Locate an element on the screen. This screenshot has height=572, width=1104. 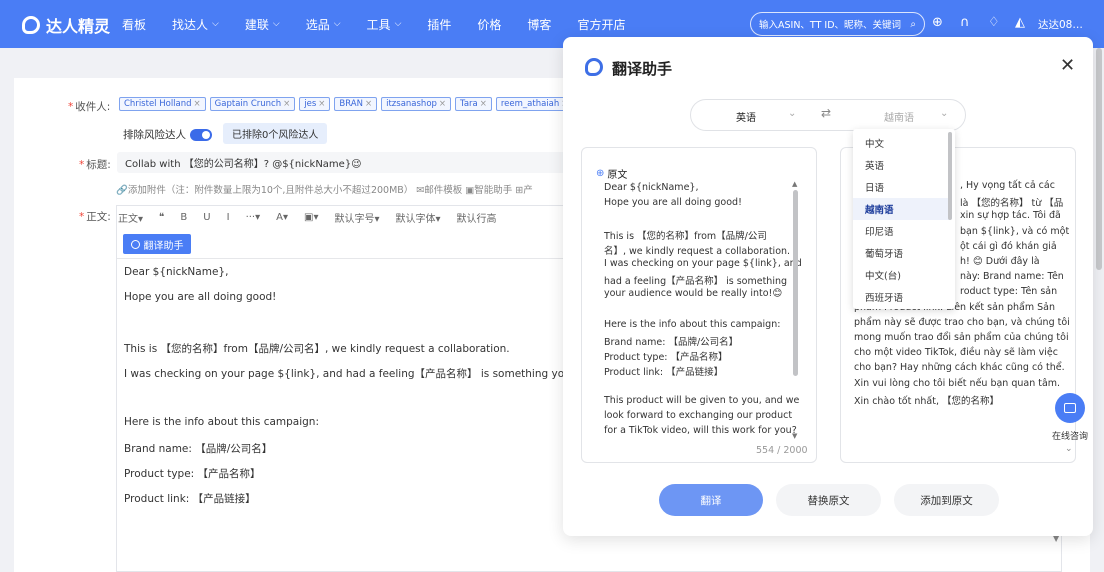
target-language-select: 越南语 is located at coordinates (899, 116).